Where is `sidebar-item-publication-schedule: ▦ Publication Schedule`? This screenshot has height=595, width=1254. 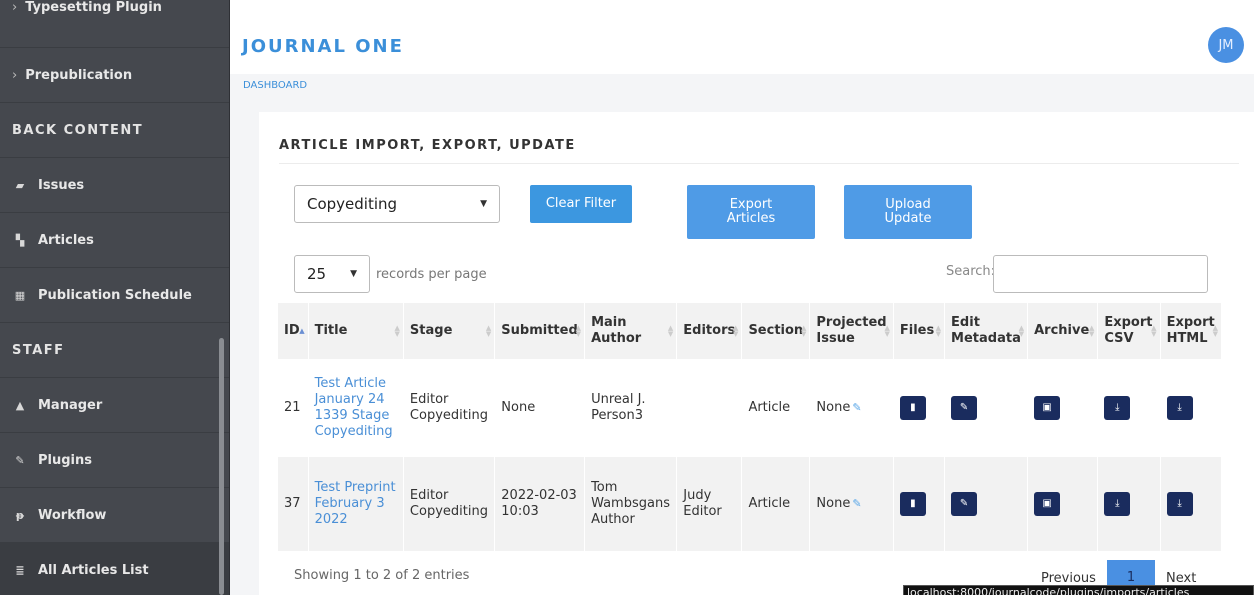
sidebar-item-publication-schedule: ▦ Publication Schedule is located at coordinates (114, 295).